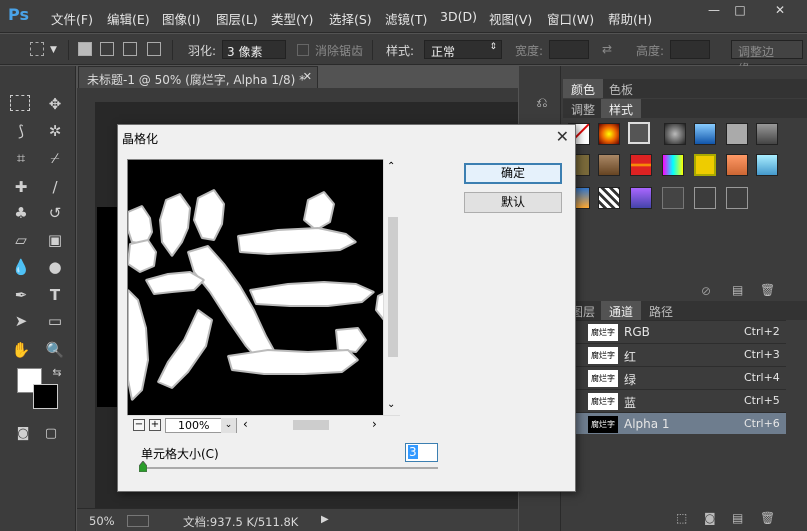 This screenshot has width=807, height=531. What do you see at coordinates (128, 18) in the screenshot?
I see `menu-edit: 编辑(E)` at bounding box center [128, 18].